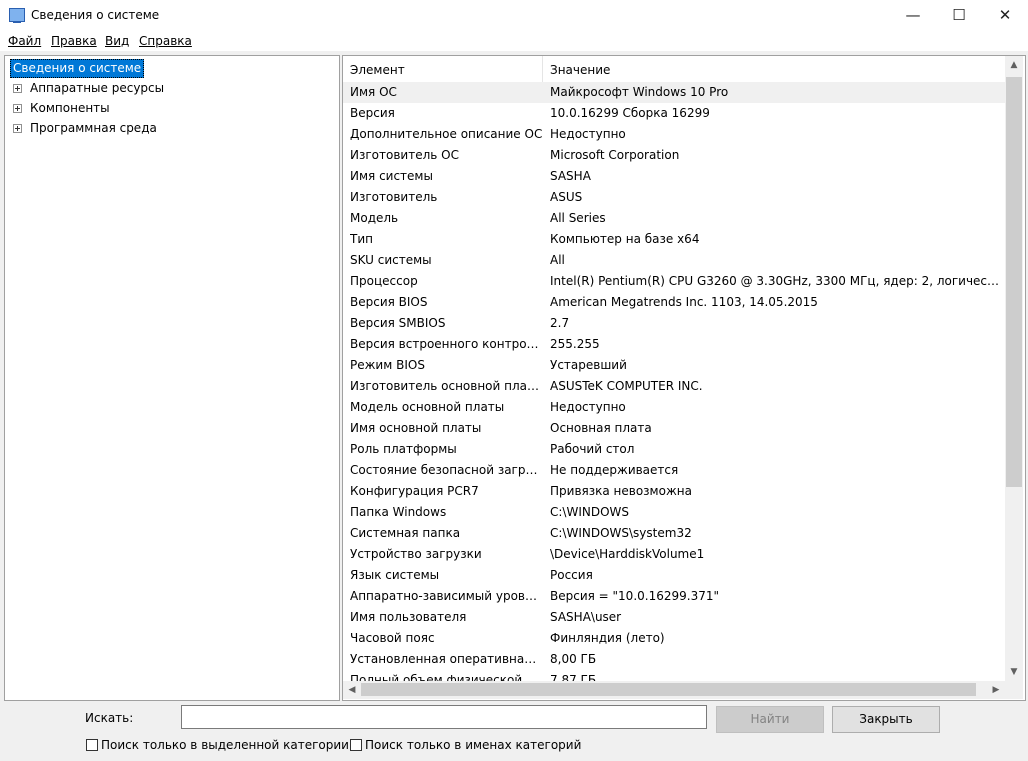  I want to click on search-selected-category-label: Поиск только в выделенной категории, so click(225, 745).